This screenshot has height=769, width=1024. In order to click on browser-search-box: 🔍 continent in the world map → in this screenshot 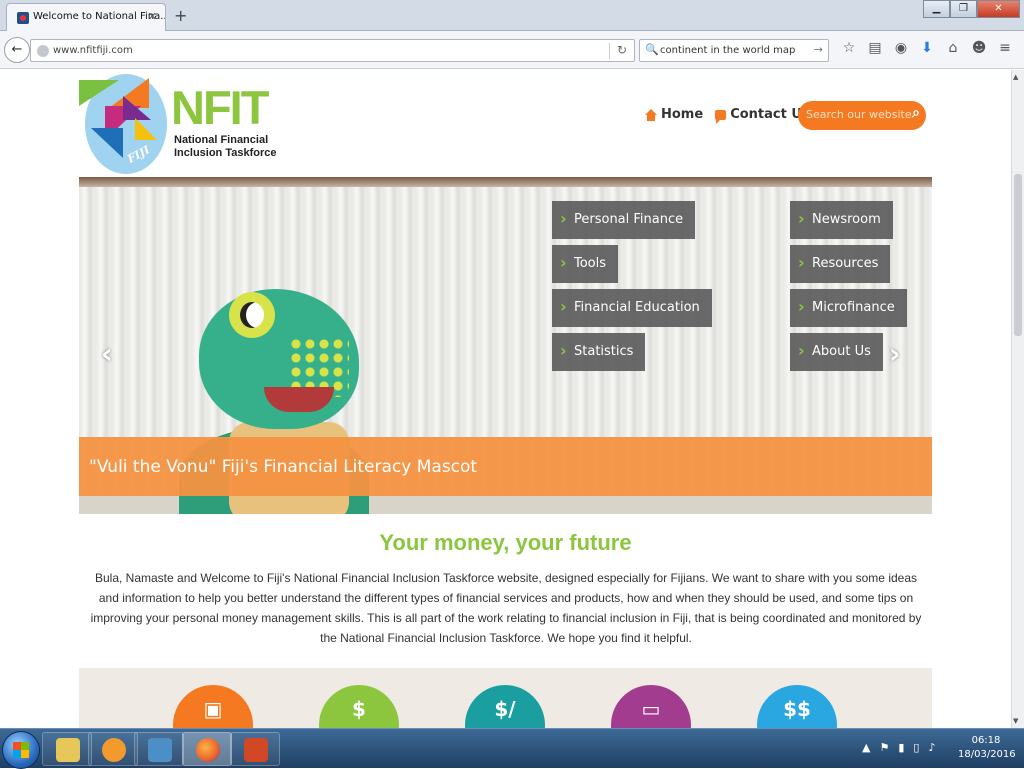, I will do `click(734, 50)`.